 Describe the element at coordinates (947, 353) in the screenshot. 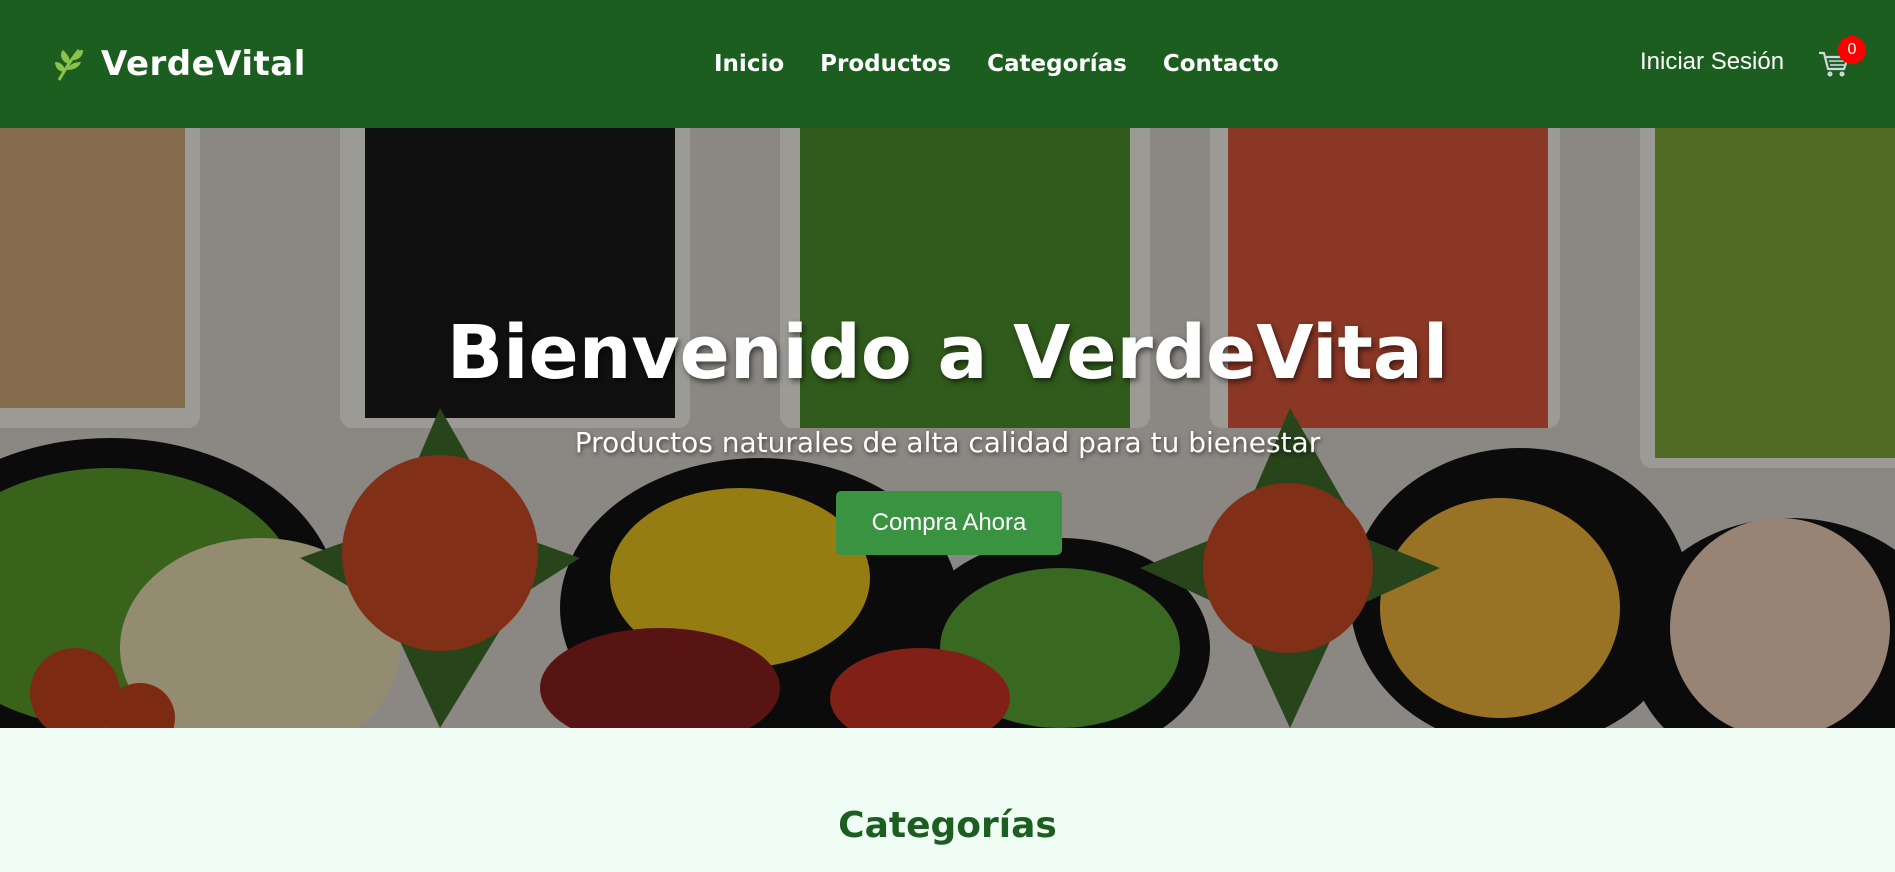

I see `hero-title: Bienvenido a VerdeVital` at that location.